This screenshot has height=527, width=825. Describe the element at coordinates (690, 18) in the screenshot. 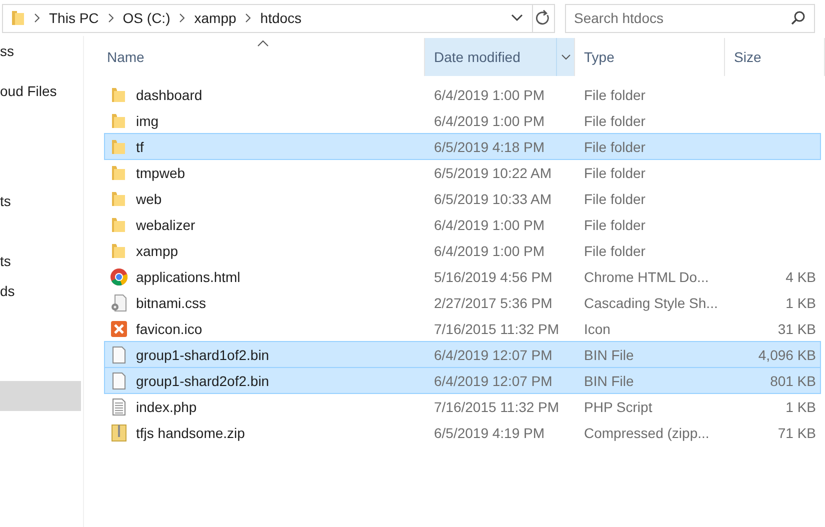

I see `search-field: Search htdocs` at that location.